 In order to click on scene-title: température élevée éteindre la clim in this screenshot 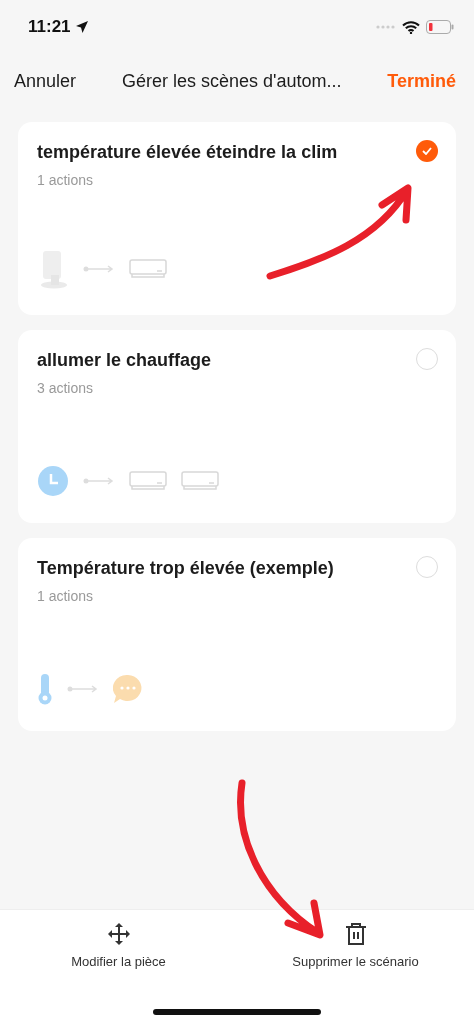, I will do `click(187, 152)`.